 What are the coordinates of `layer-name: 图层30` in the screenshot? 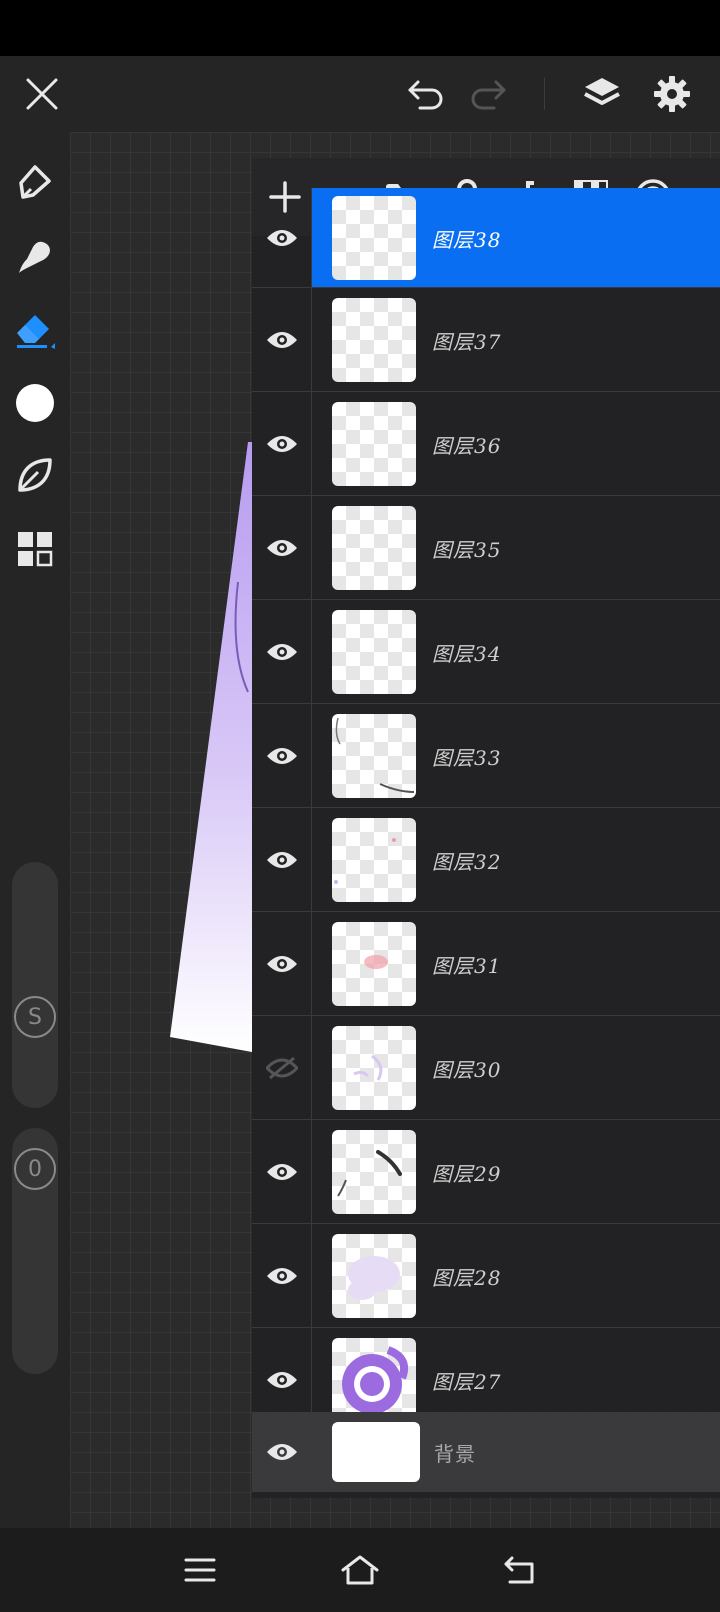 It's located at (467, 1070).